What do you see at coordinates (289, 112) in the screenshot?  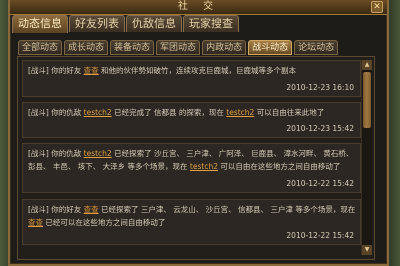 I see `entry-text: 可以自由往来此地了` at bounding box center [289, 112].